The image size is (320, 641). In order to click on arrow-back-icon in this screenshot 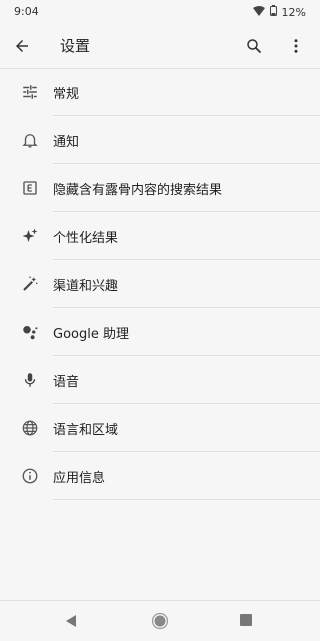, I will do `click(22, 46)`.